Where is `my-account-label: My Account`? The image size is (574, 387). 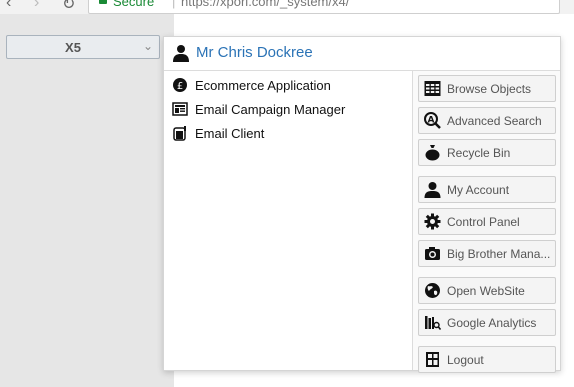 my-account-label: My Account is located at coordinates (478, 190).